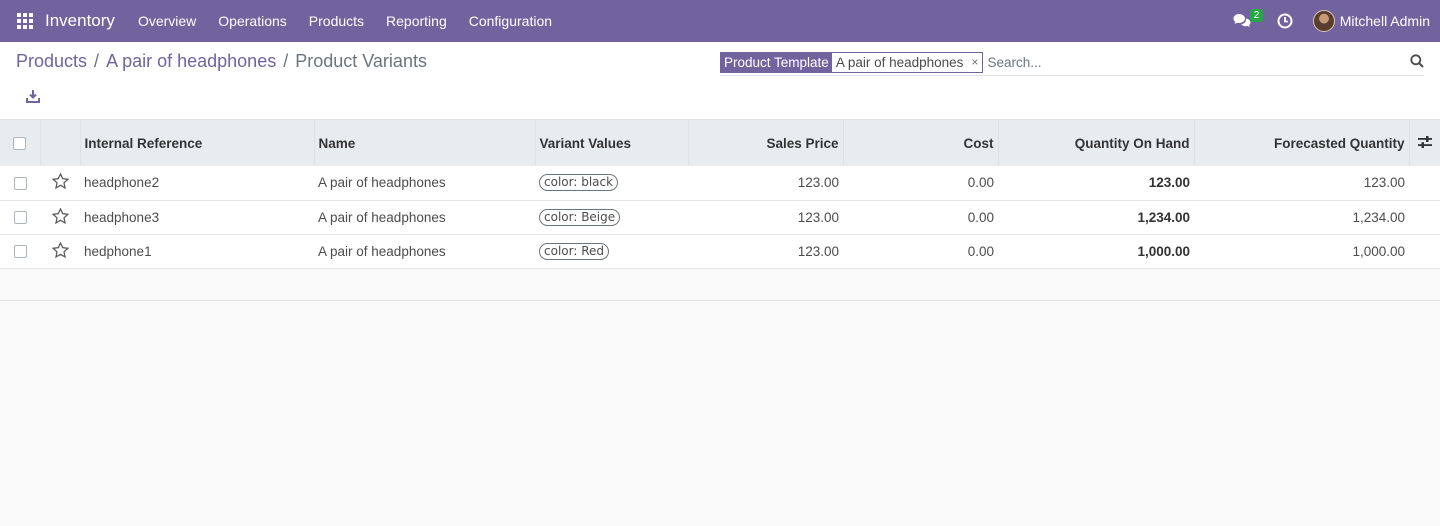 The image size is (1440, 526). What do you see at coordinates (1256, 15) in the screenshot?
I see `message-count-badge: 2` at bounding box center [1256, 15].